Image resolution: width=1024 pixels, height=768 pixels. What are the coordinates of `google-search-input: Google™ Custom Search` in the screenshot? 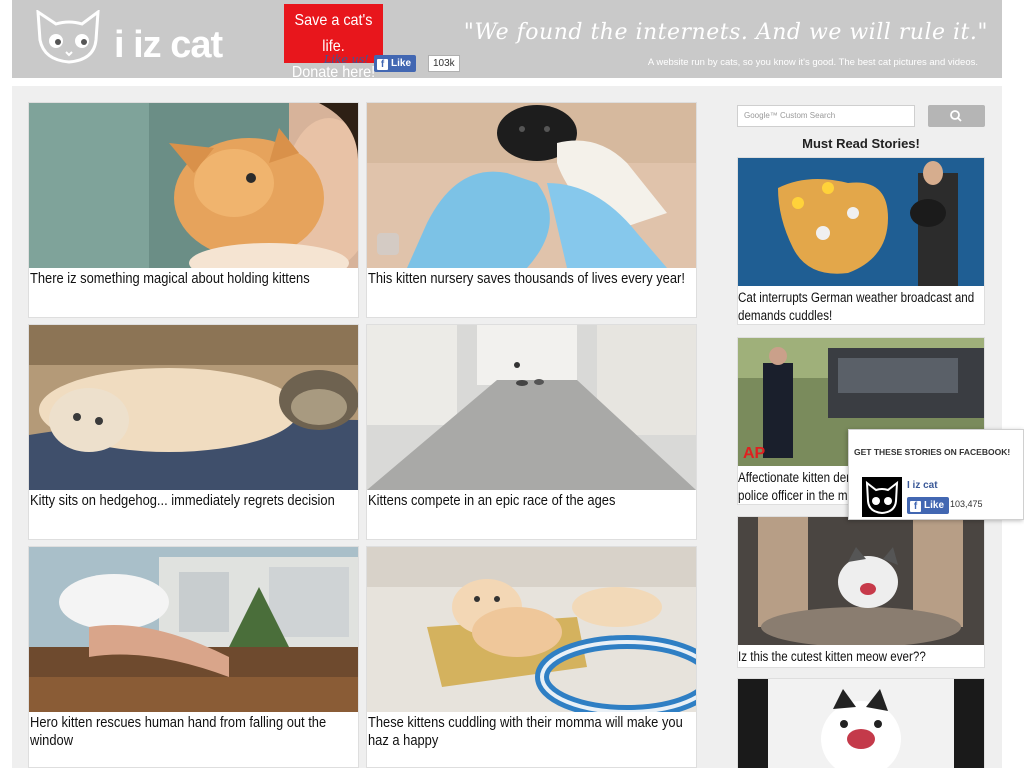 It's located at (826, 116).